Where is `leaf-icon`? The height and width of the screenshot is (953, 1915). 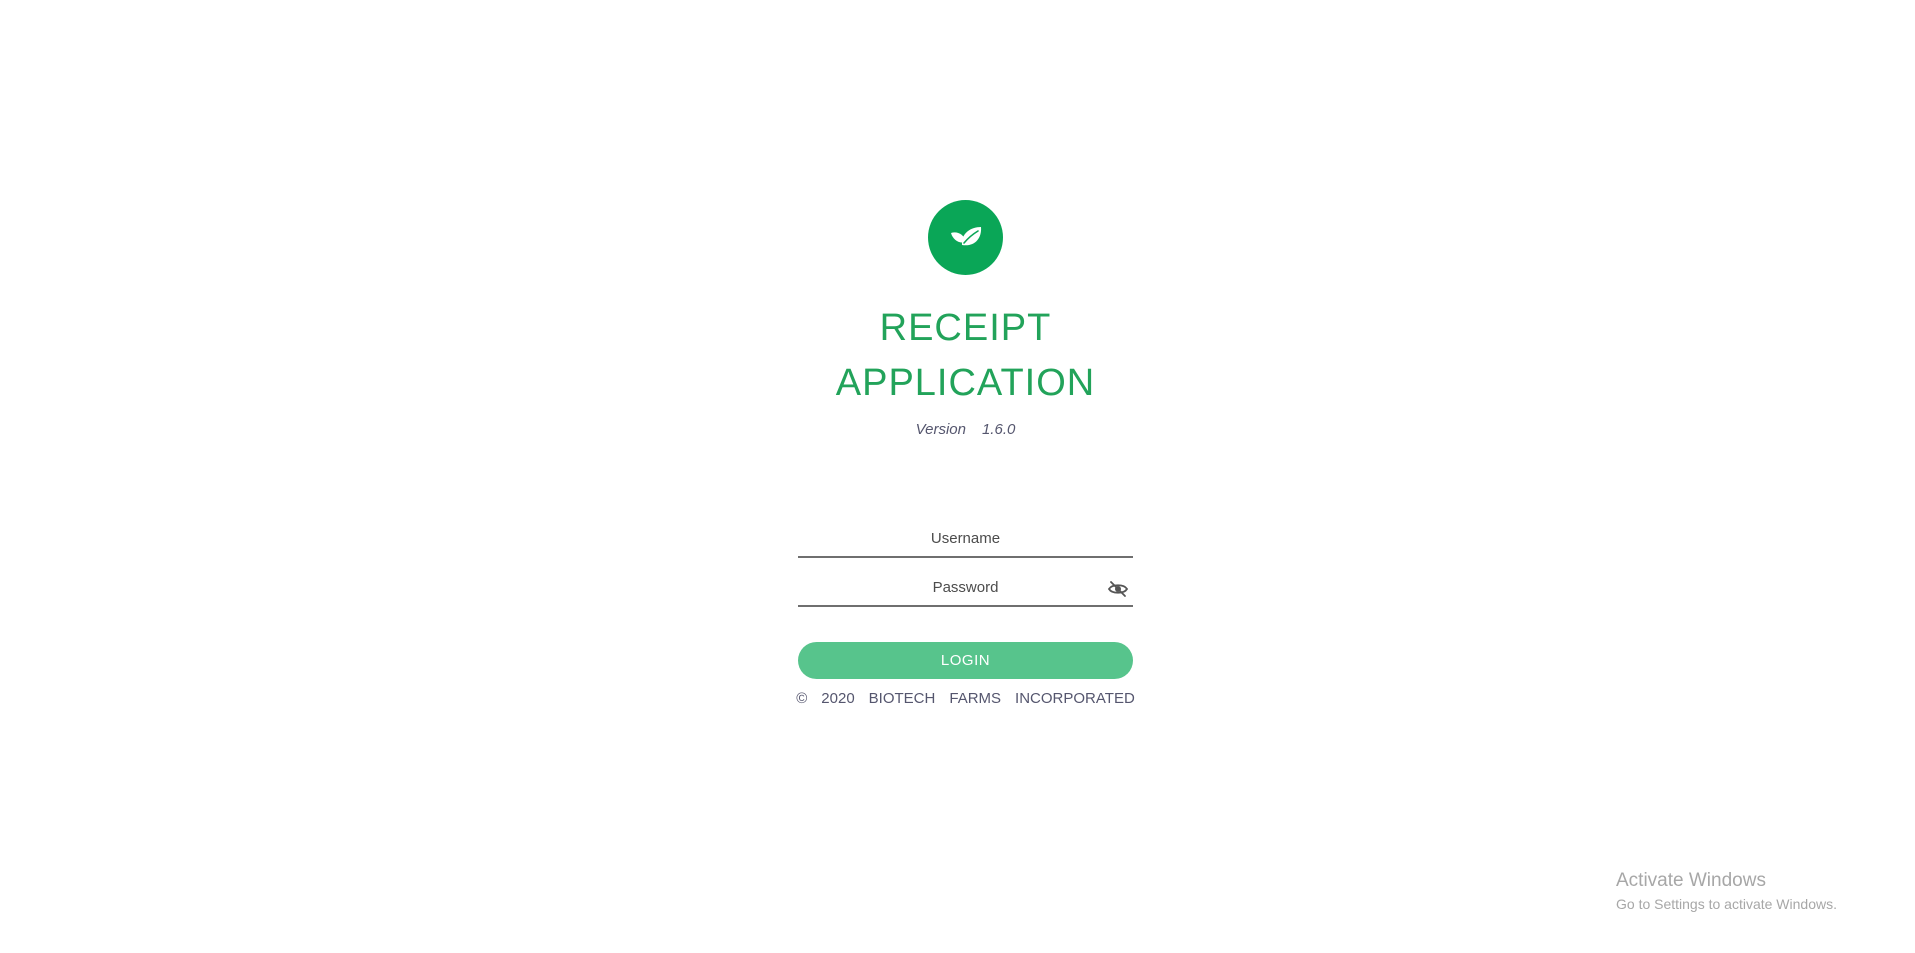
leaf-icon is located at coordinates (965, 235).